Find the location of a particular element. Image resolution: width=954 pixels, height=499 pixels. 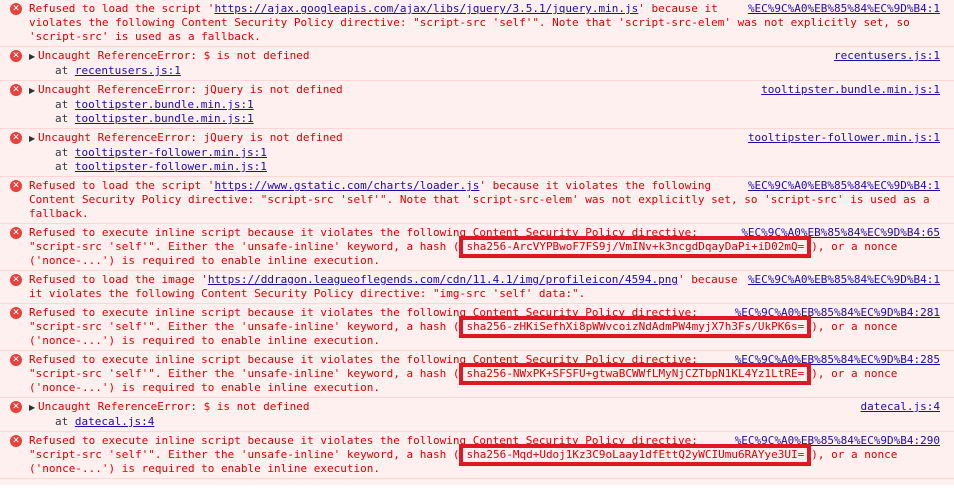

message-source-link: tooltipster-follower.min.js:1 is located at coordinates (844, 138).